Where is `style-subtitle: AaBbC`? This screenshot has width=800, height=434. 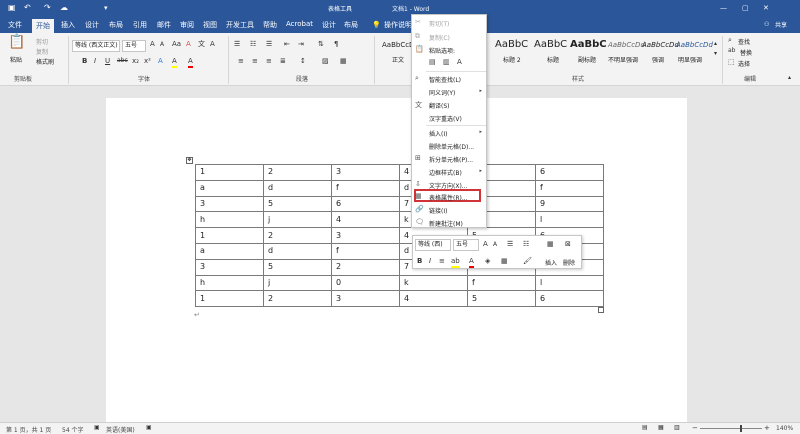 style-subtitle: AaBbC is located at coordinates (588, 44).